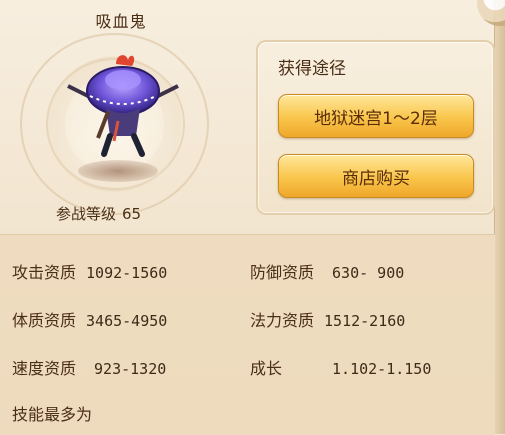 The image size is (505, 435). I want to click on battle-level-value: 65, so click(132, 214).